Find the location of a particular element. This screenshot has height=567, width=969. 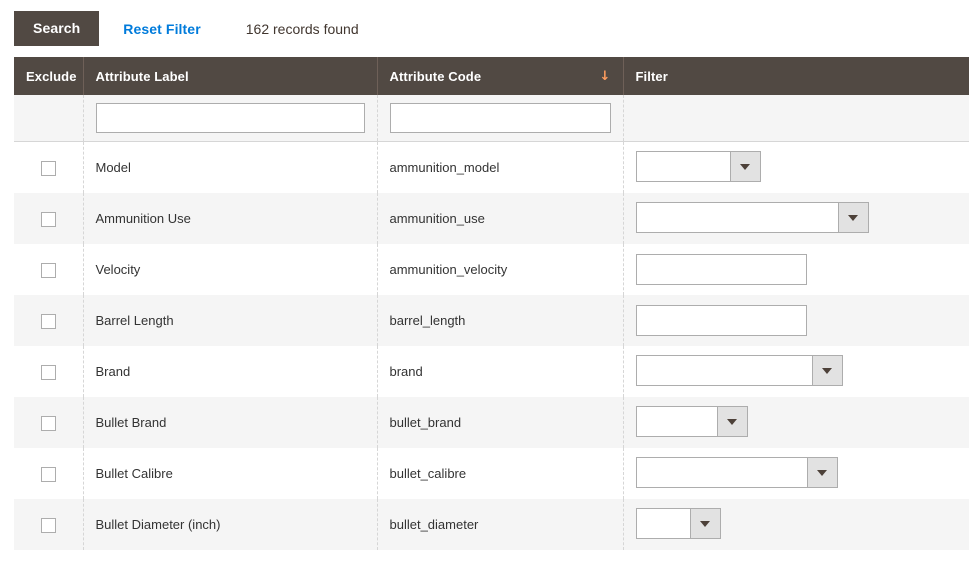

cell-attribute-code: brand is located at coordinates (500, 371).